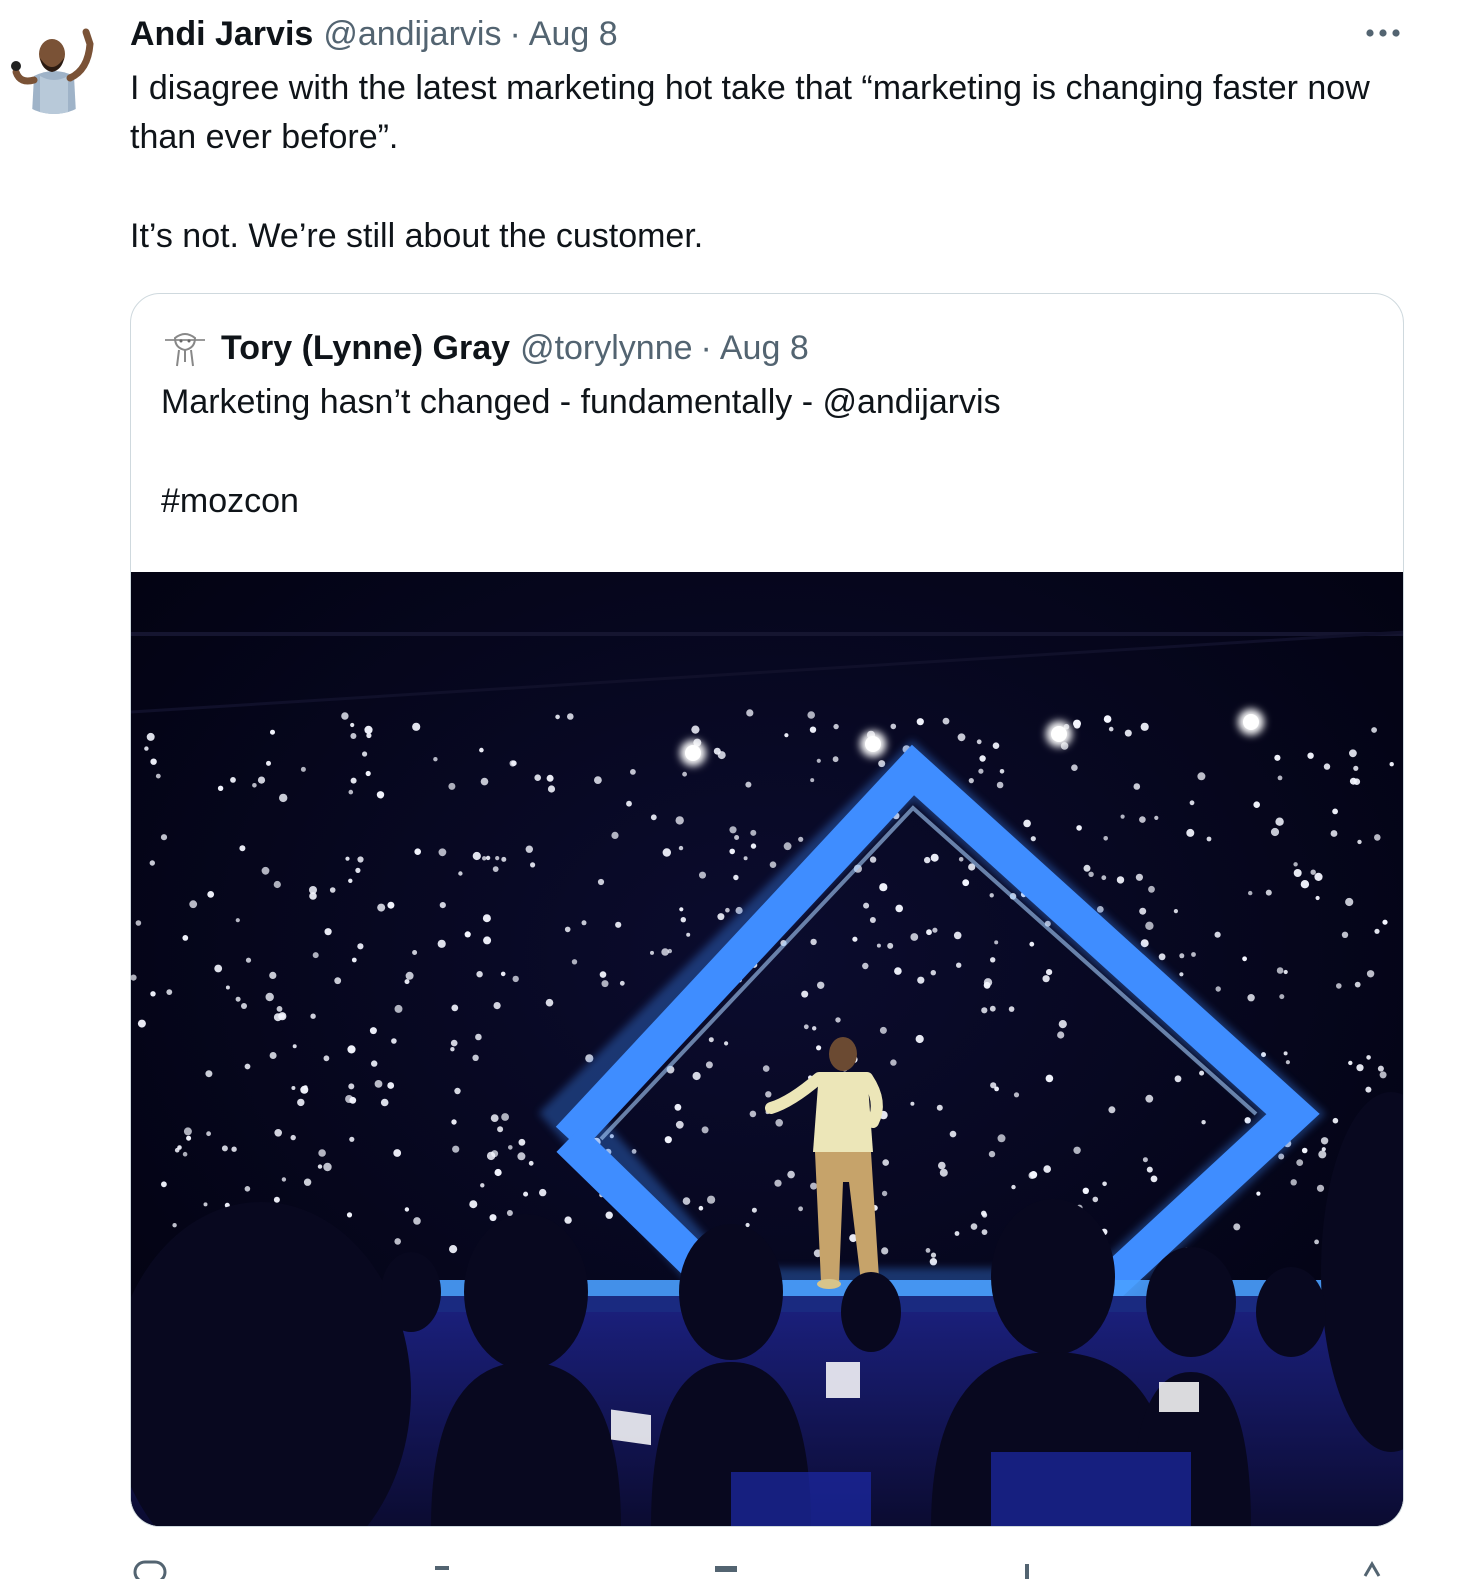 The height and width of the screenshot is (1579, 1461). Describe the element at coordinates (726, 1569) in the screenshot. I see `like-icon` at that location.